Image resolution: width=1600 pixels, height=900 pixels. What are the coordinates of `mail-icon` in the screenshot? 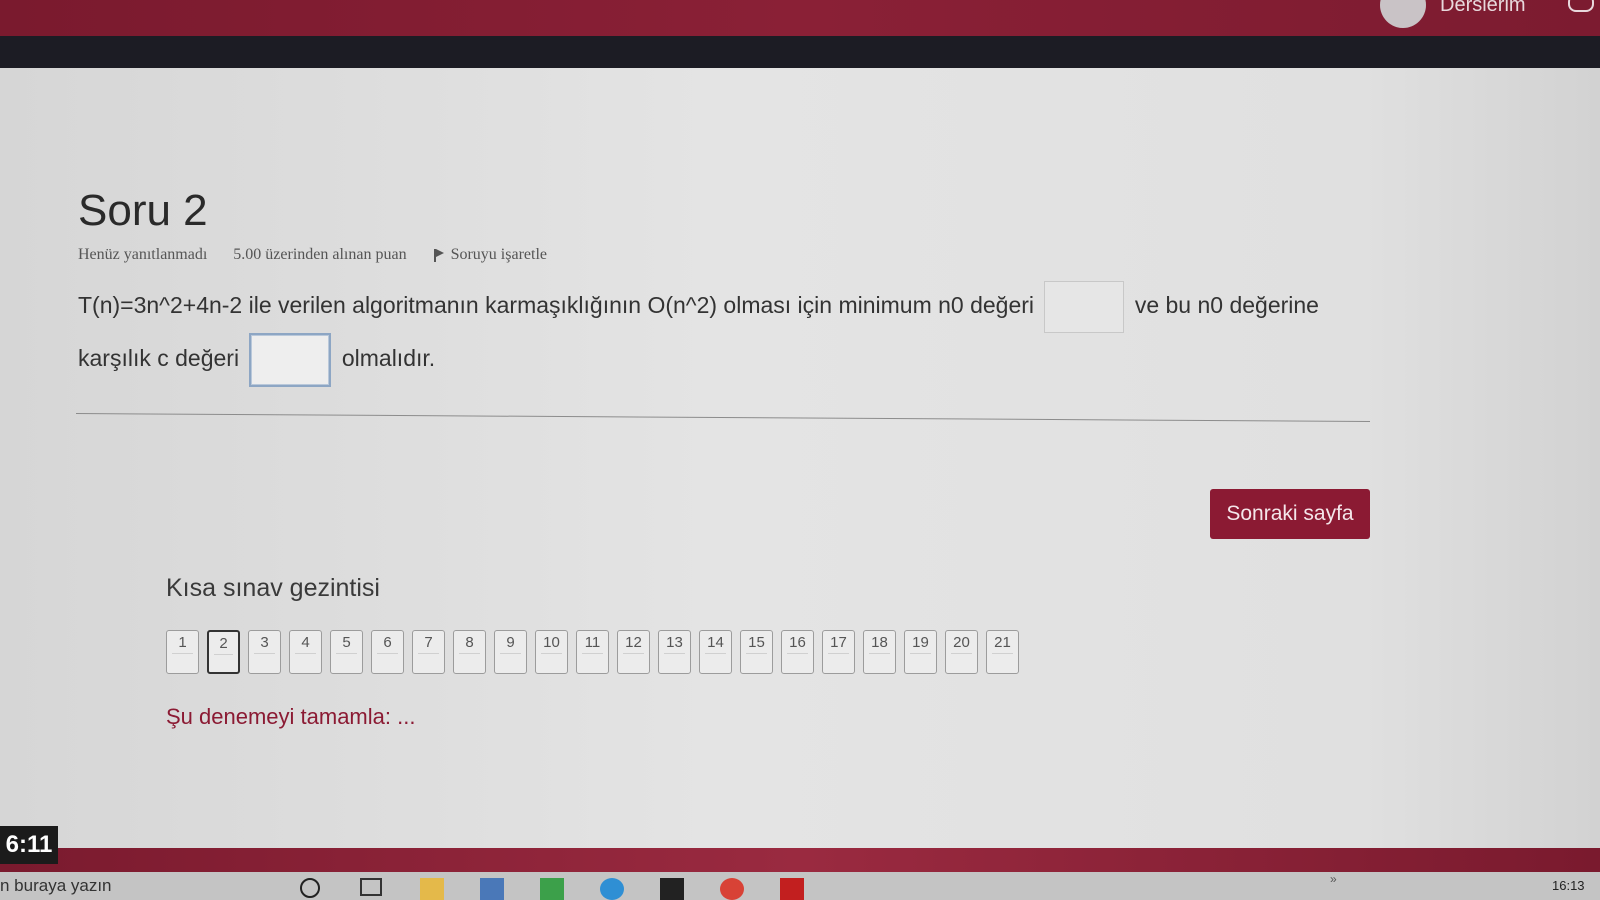 It's located at (492, 889).